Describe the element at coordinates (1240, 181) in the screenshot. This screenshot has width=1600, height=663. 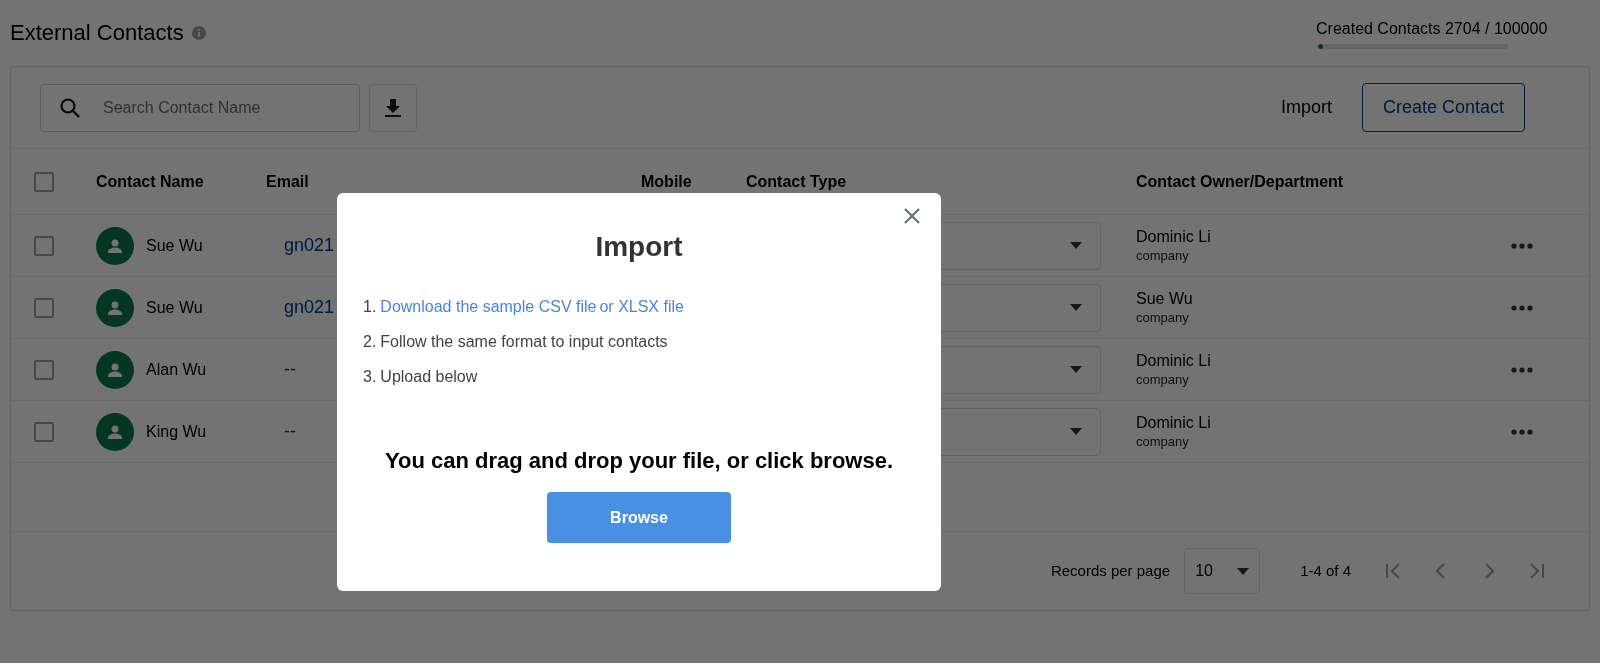
I see `column-header: Contact Owner/Department` at that location.